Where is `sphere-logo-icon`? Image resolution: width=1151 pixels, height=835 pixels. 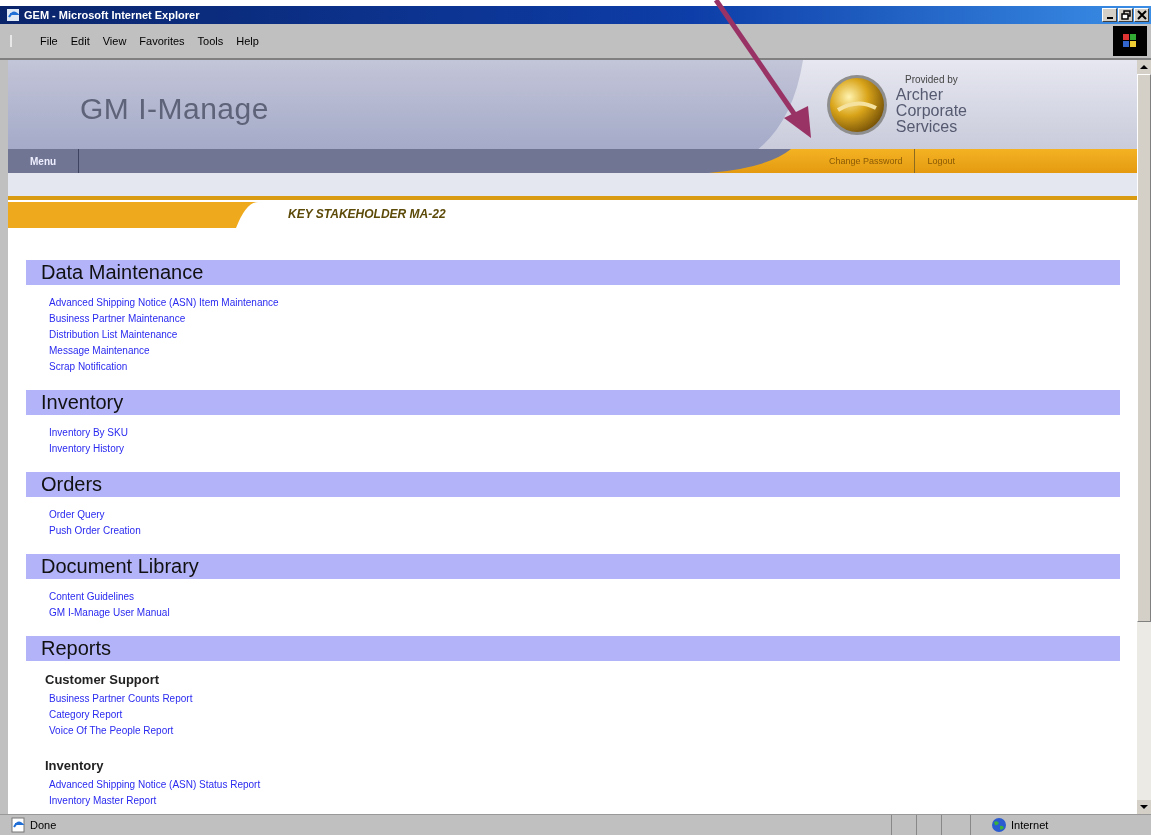 sphere-logo-icon is located at coordinates (856, 104).